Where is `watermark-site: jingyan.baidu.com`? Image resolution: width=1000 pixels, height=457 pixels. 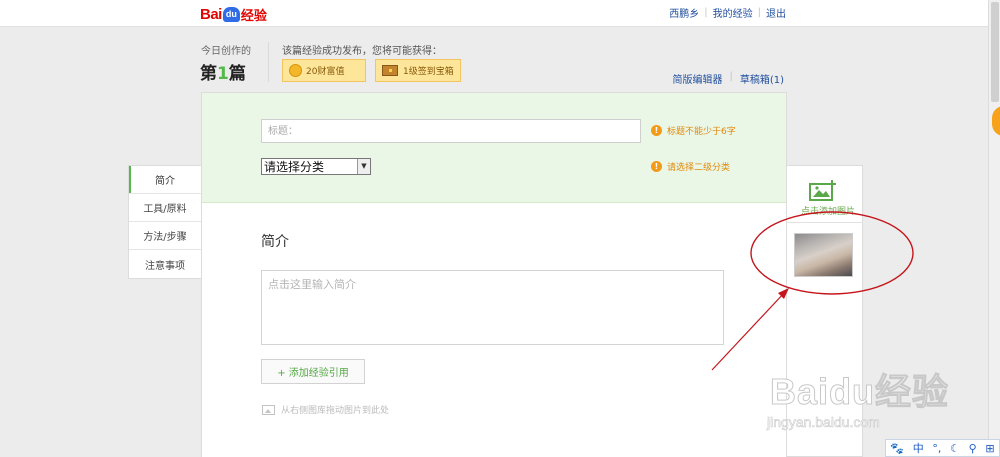 watermark-site: jingyan.baidu.com is located at coordinates (823, 422).